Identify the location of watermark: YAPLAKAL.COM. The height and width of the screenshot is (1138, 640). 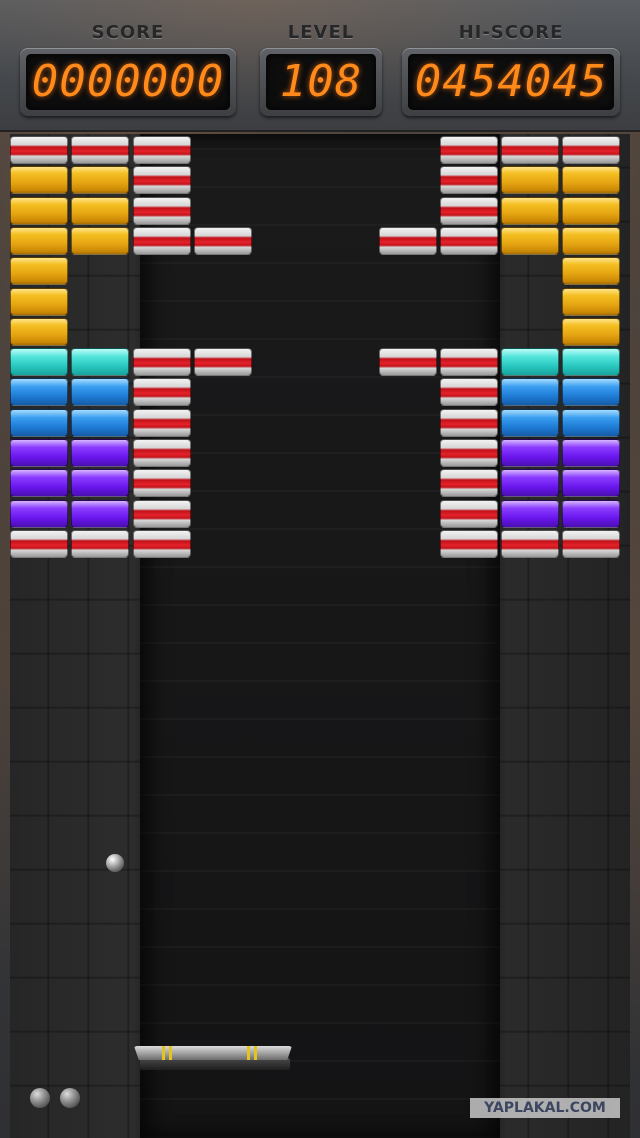
(545, 1108).